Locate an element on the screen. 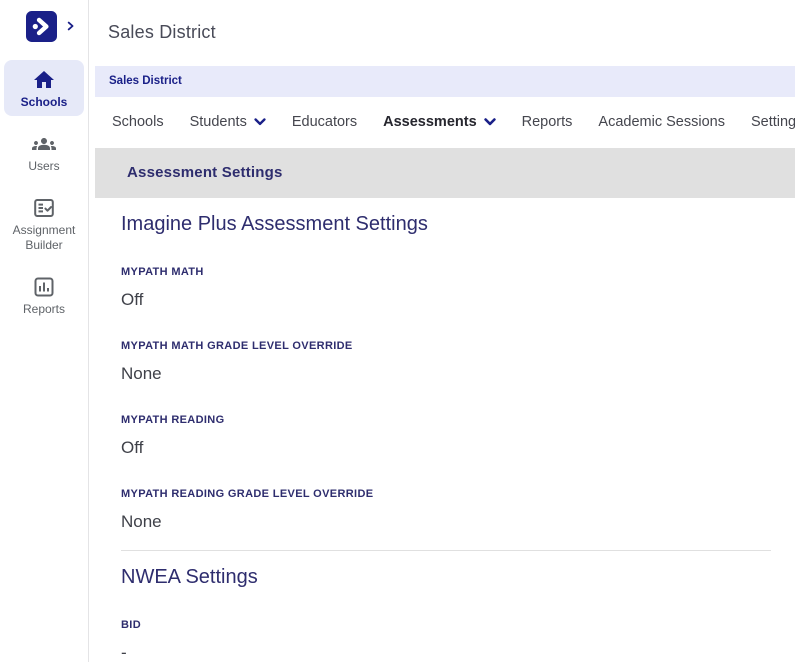 The image size is (795, 662). imagine-plus-settings-heading: Imagine Plus Assessment Settings is located at coordinates (274, 223).